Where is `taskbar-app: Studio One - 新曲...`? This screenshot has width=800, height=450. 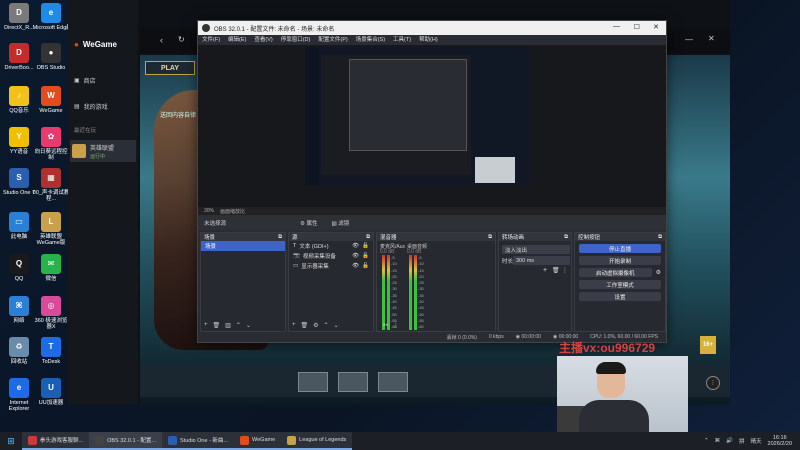 taskbar-app: Studio One - 新曲... is located at coordinates (198, 441).